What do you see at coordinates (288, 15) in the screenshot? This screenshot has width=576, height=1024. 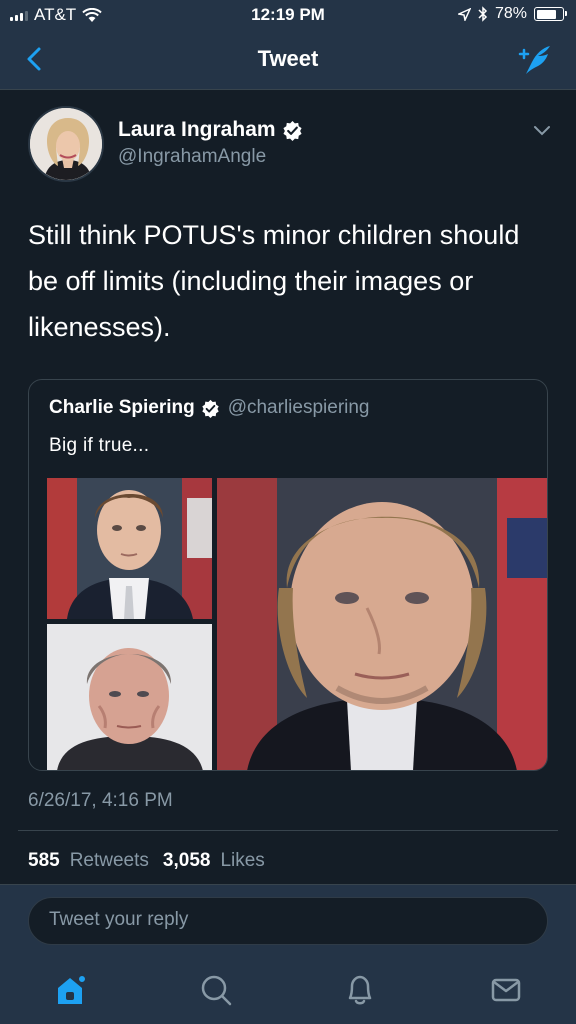 I see `status-bar: AT&T 12:19 PM 78%` at bounding box center [288, 15].